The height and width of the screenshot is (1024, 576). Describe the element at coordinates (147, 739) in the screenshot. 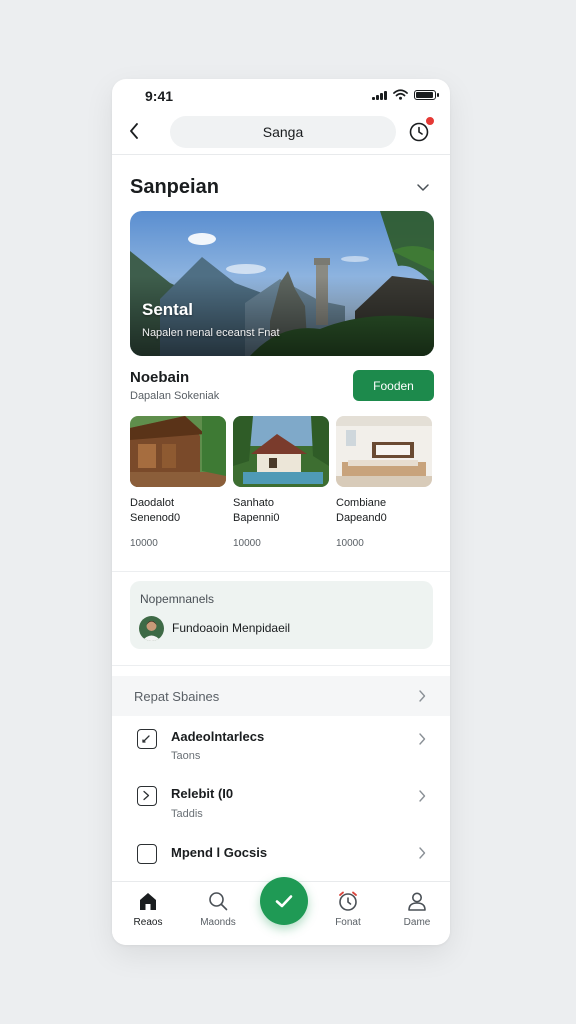

I see `arrow-box-icon` at that location.